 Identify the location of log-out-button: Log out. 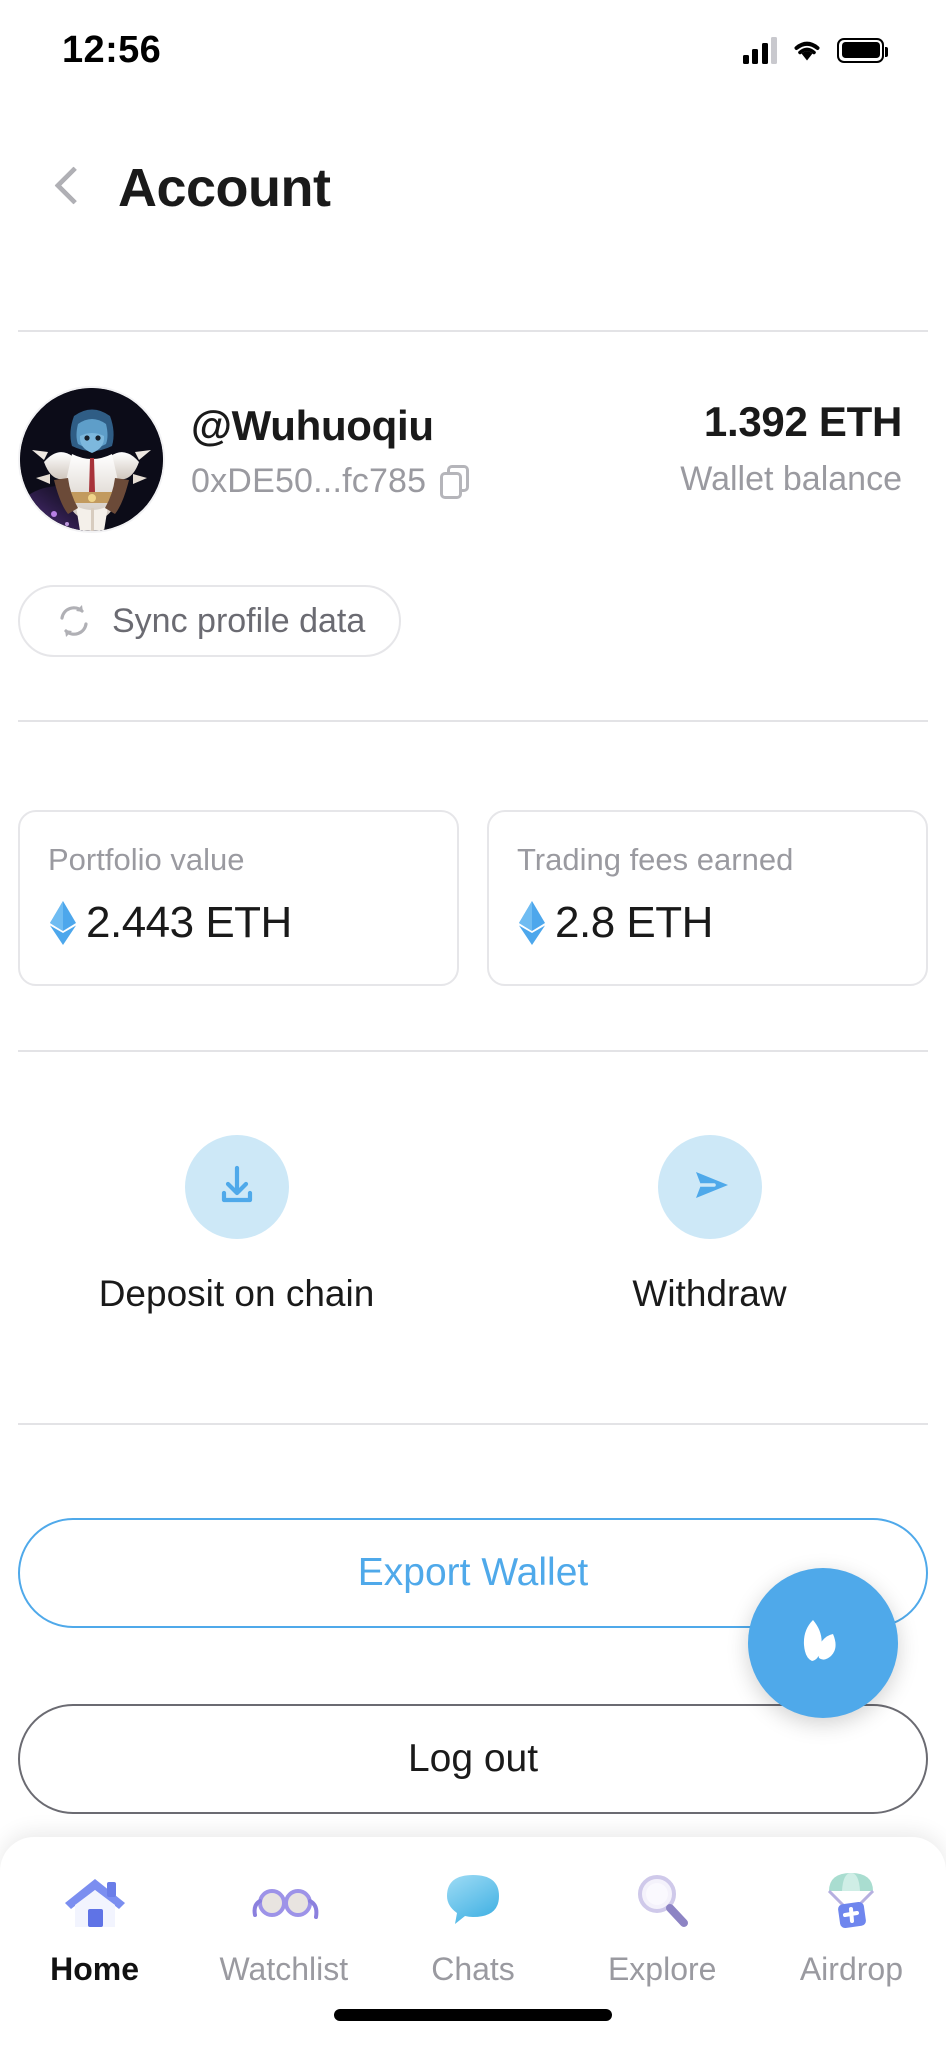
(473, 1759).